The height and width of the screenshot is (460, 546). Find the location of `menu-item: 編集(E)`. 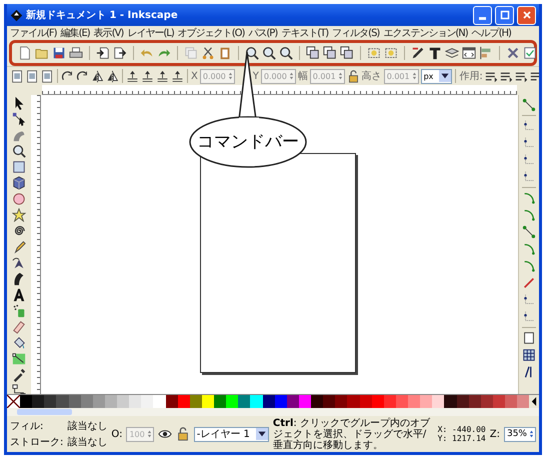

menu-item: 編集(E) is located at coordinates (75, 33).